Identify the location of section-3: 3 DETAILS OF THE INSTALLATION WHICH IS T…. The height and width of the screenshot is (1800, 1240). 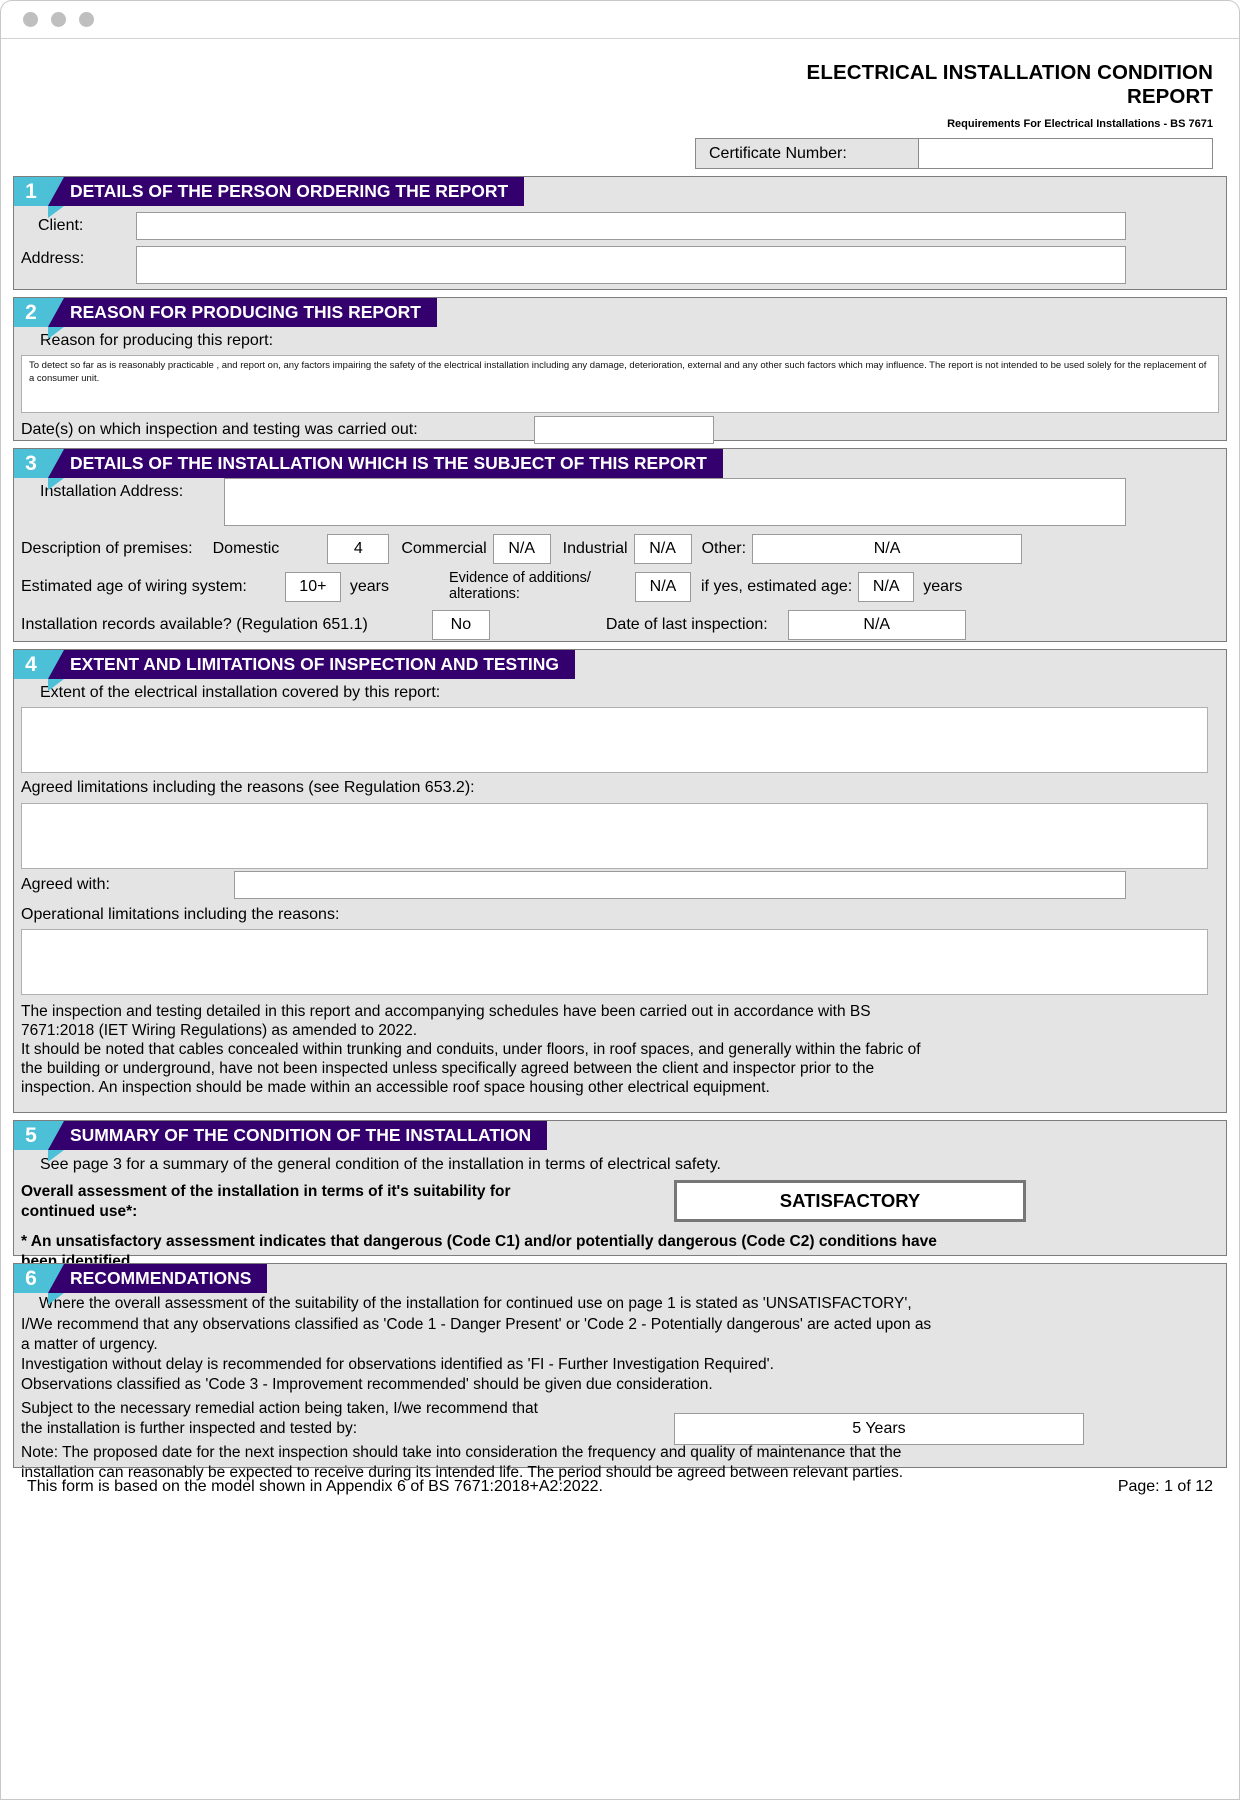
(620, 546).